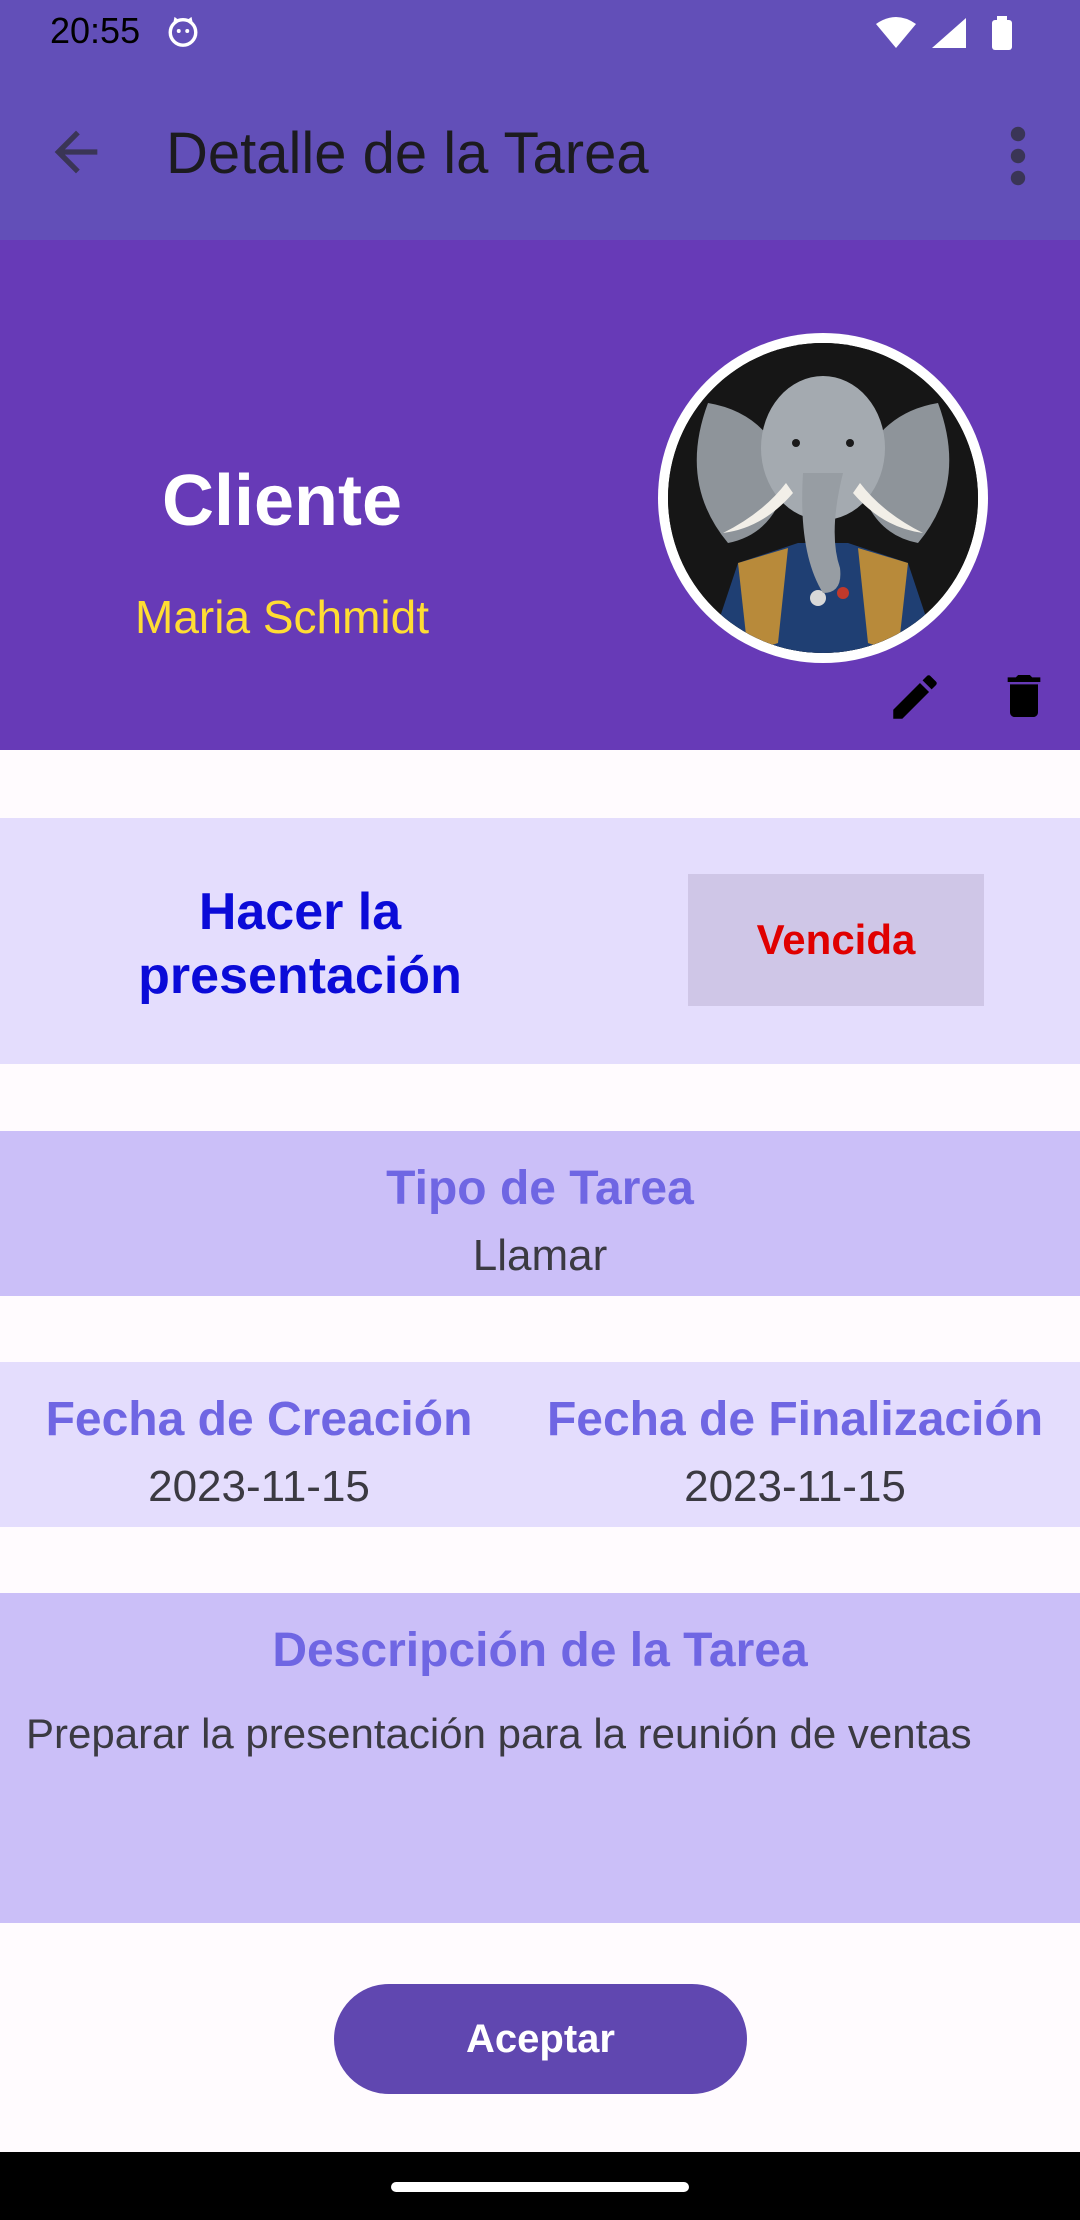  Describe the element at coordinates (76, 152) in the screenshot. I see `back-icon` at that location.